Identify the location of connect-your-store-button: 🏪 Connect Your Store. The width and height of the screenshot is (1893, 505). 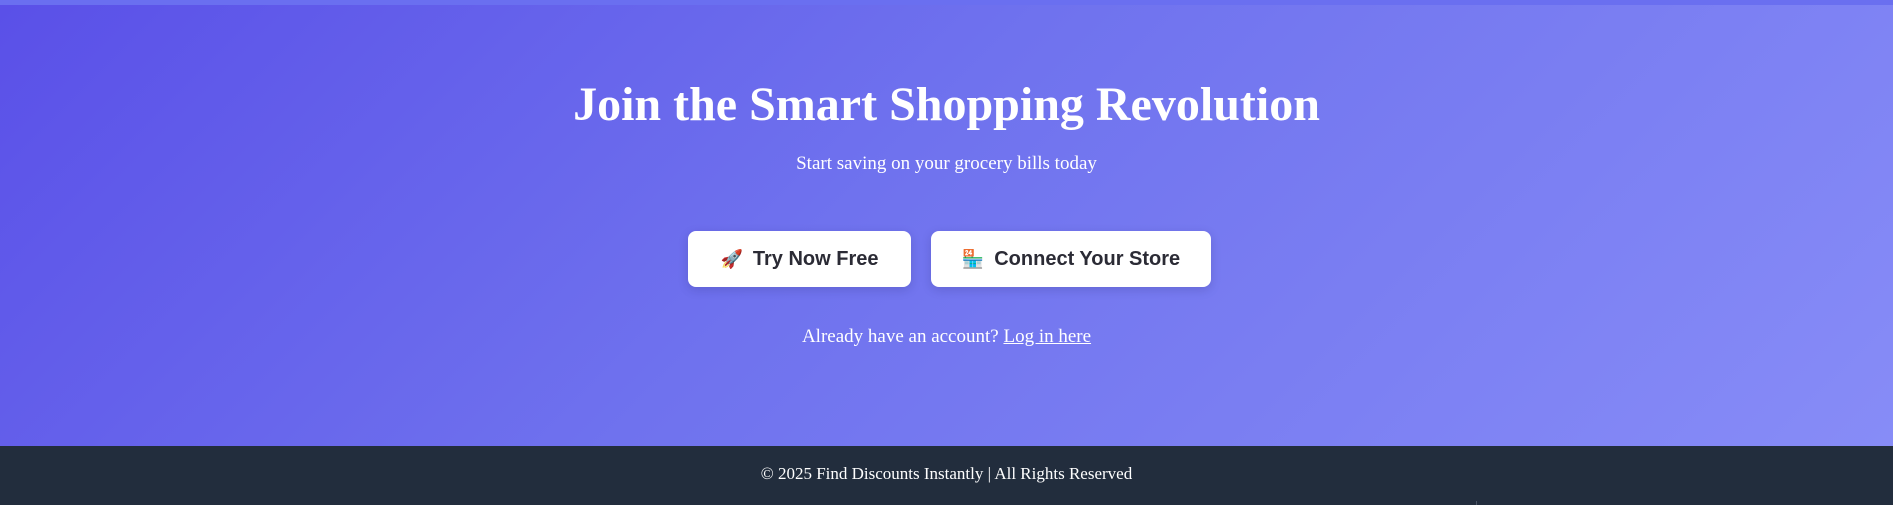
(1071, 259).